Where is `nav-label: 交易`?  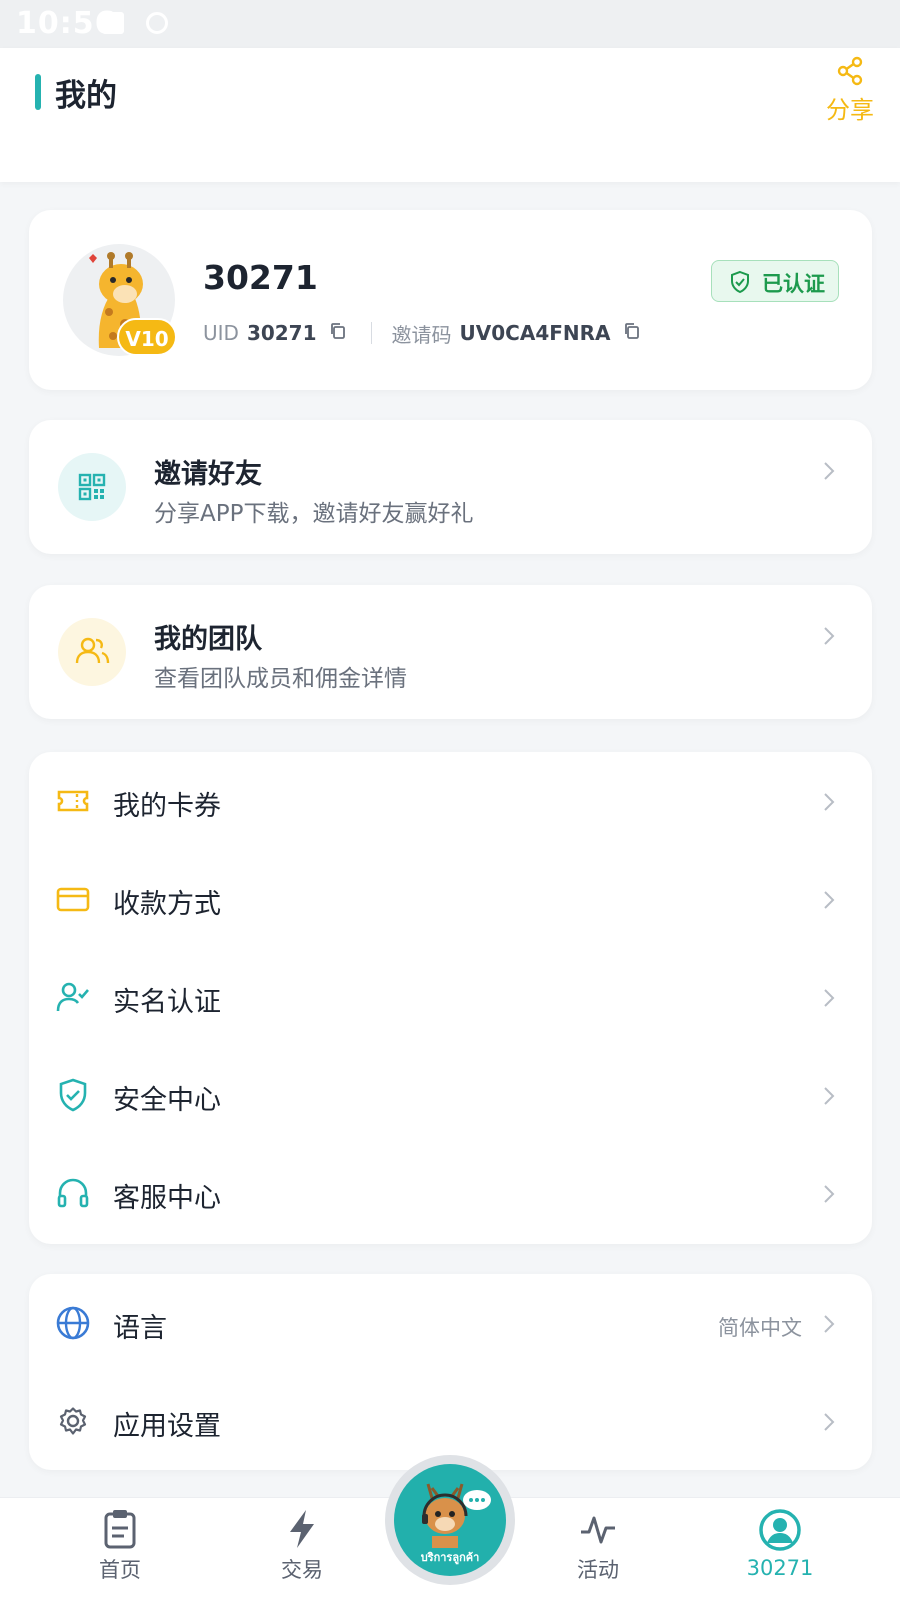
nav-label: 交易 is located at coordinates (302, 1570).